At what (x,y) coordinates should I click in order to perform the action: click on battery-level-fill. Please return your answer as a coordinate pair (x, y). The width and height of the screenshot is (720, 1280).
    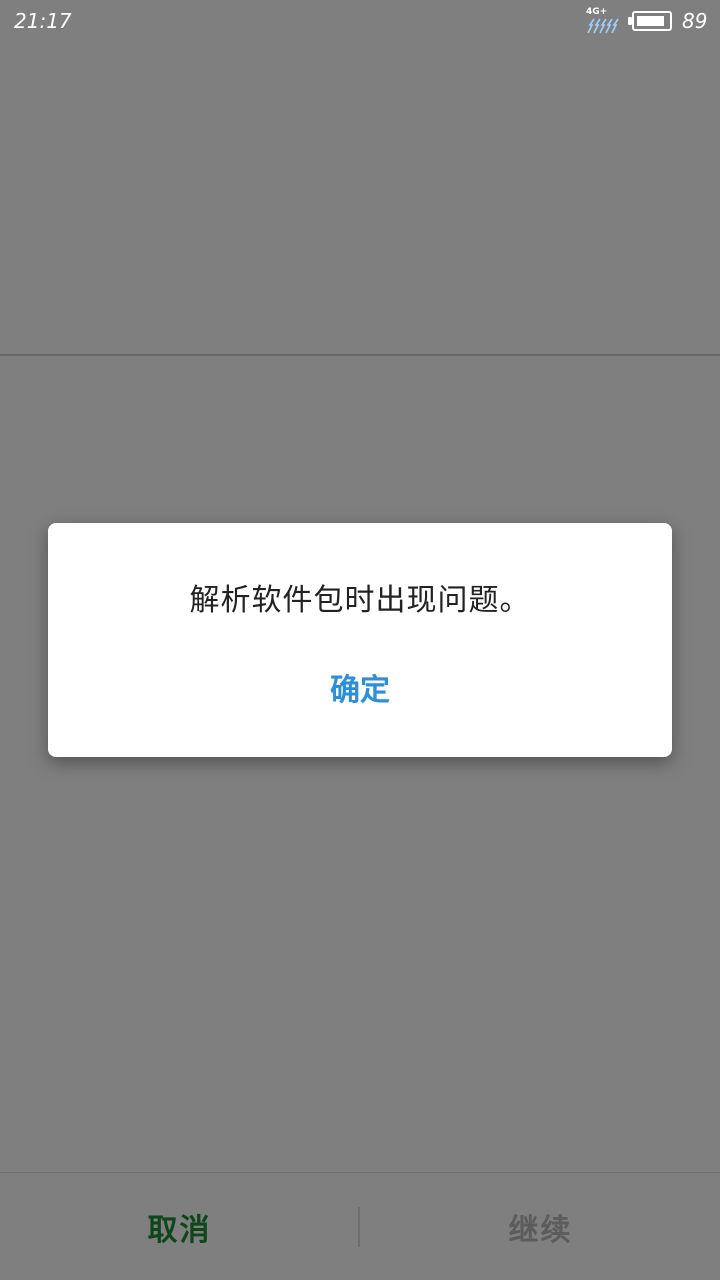
    Looking at the image, I should click on (650, 21).